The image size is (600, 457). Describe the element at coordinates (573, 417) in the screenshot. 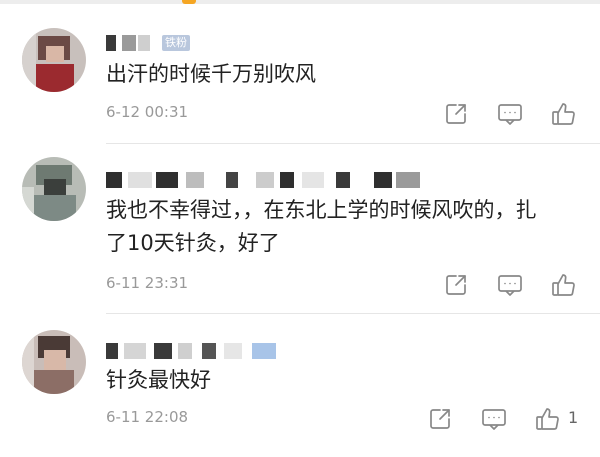

I see `like-count: 1` at that location.